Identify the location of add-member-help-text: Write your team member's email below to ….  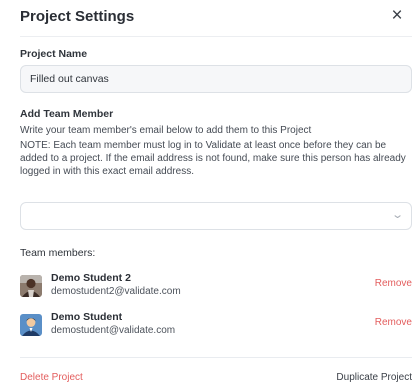
(166, 130).